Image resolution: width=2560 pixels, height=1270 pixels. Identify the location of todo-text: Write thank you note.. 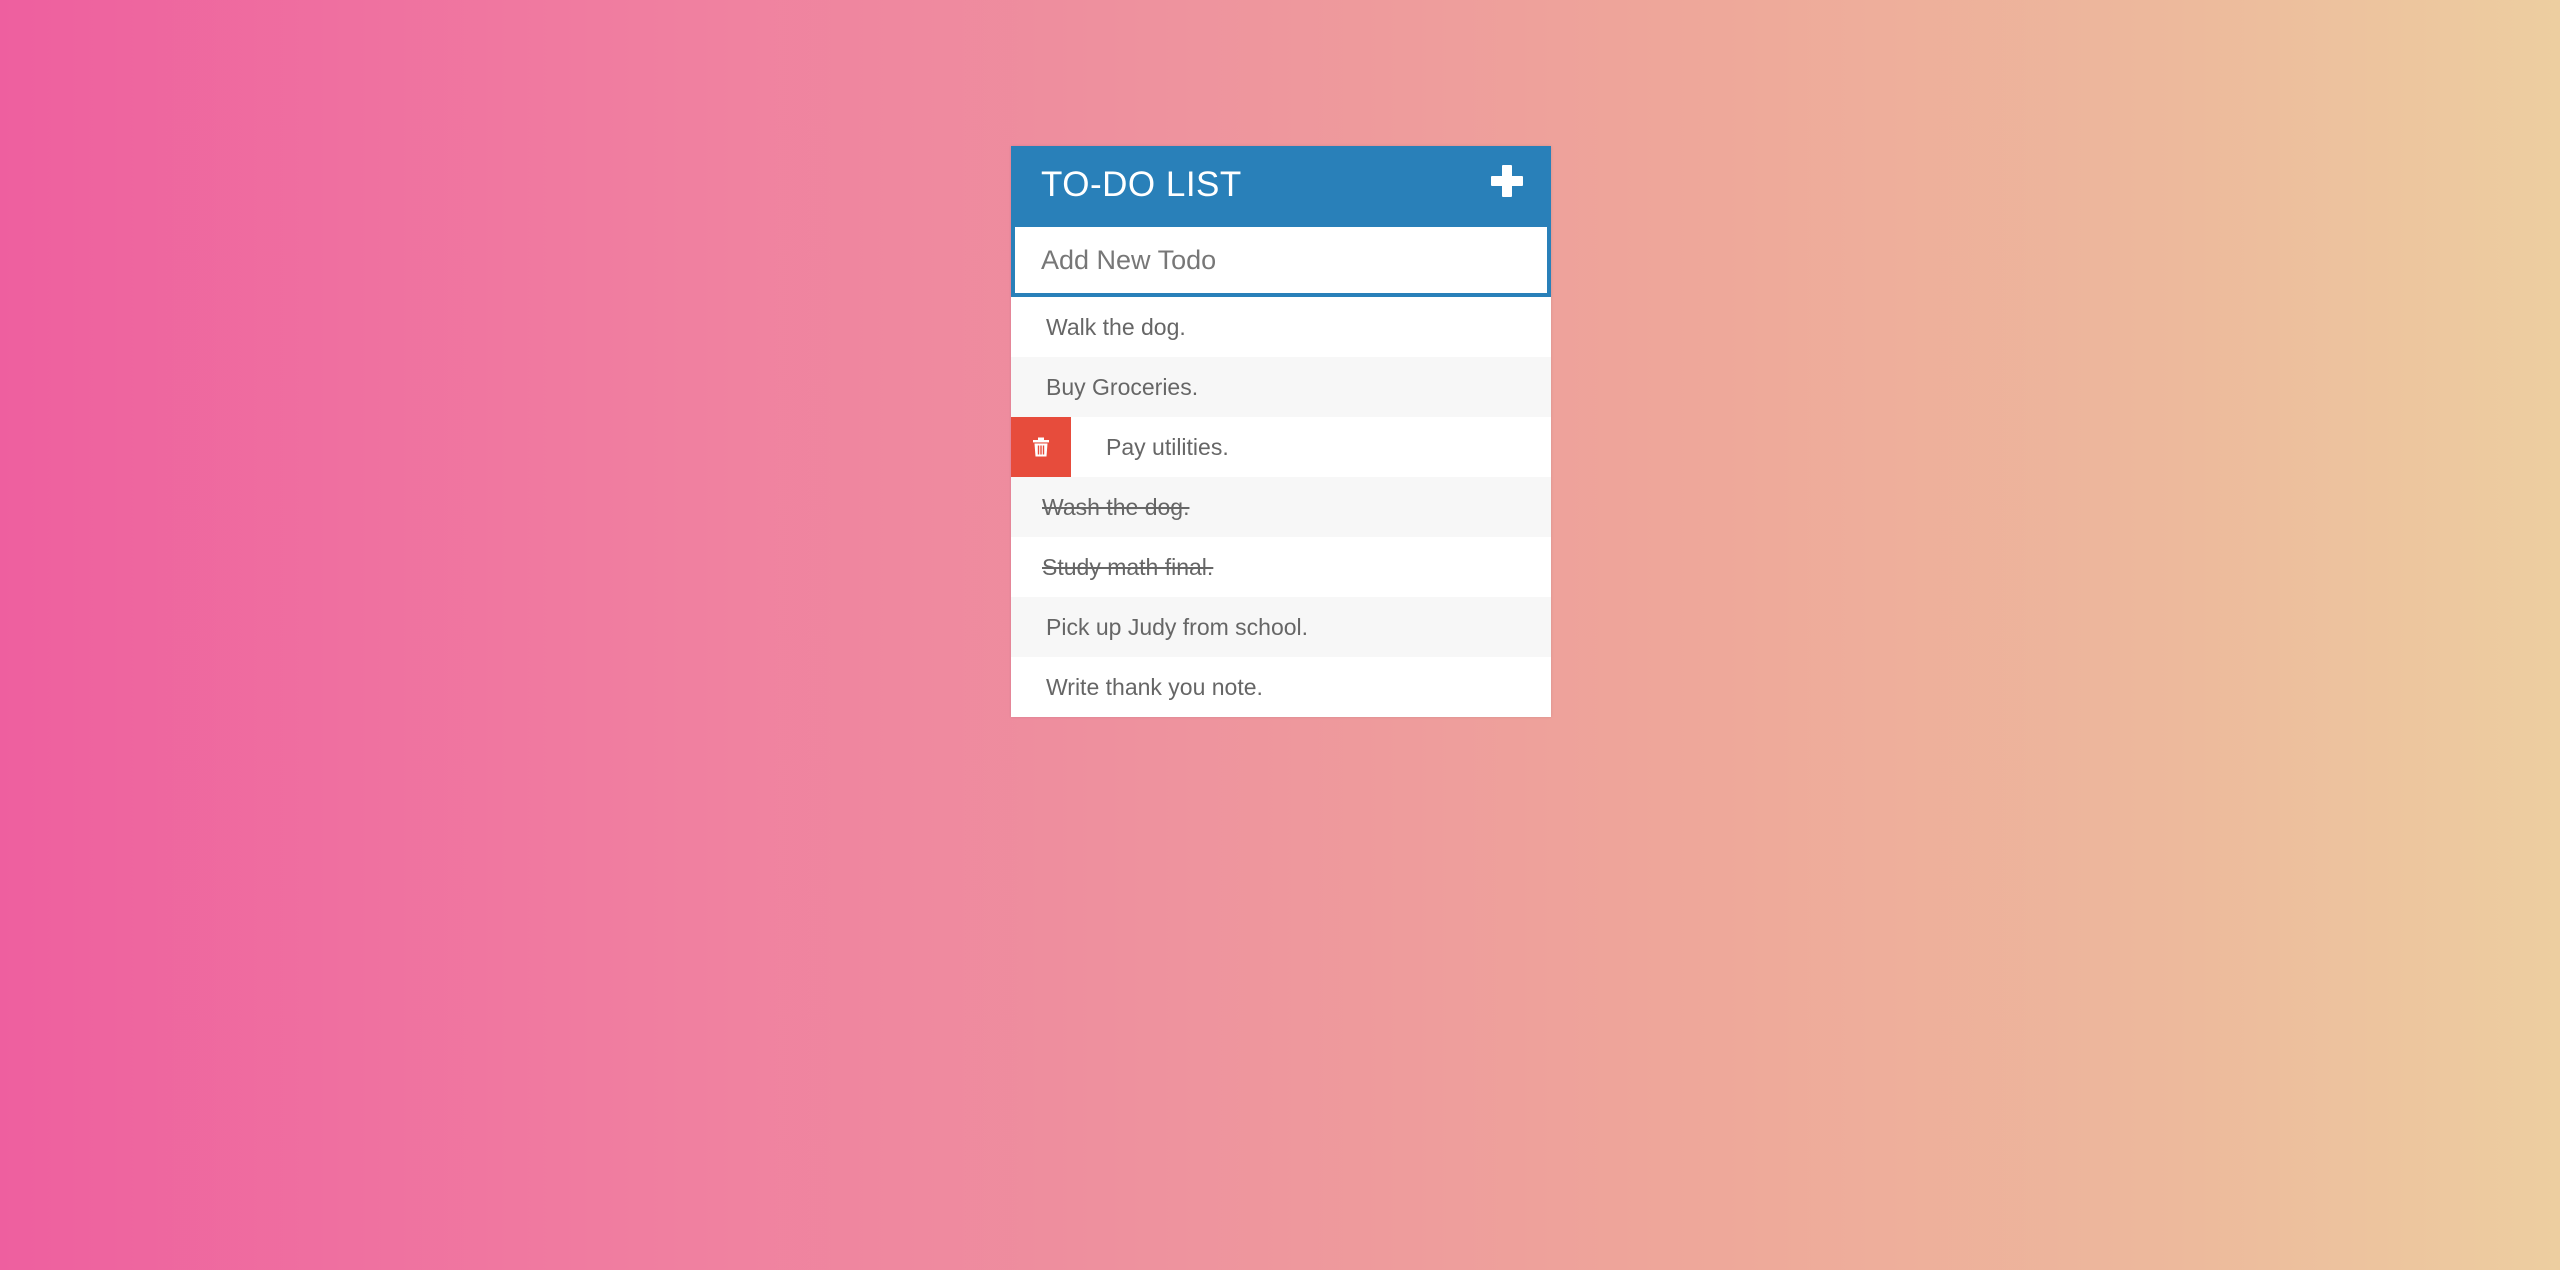
(1154, 686).